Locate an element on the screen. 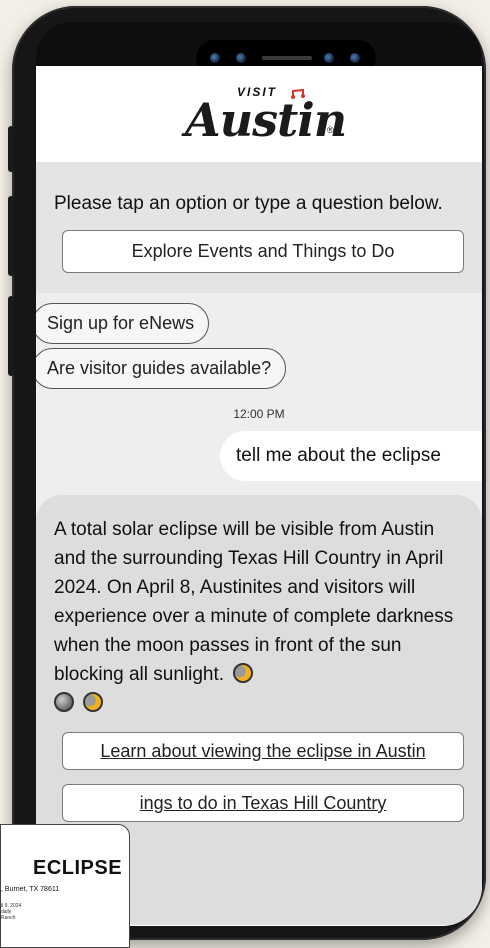  camera-icon is located at coordinates (241, 58).